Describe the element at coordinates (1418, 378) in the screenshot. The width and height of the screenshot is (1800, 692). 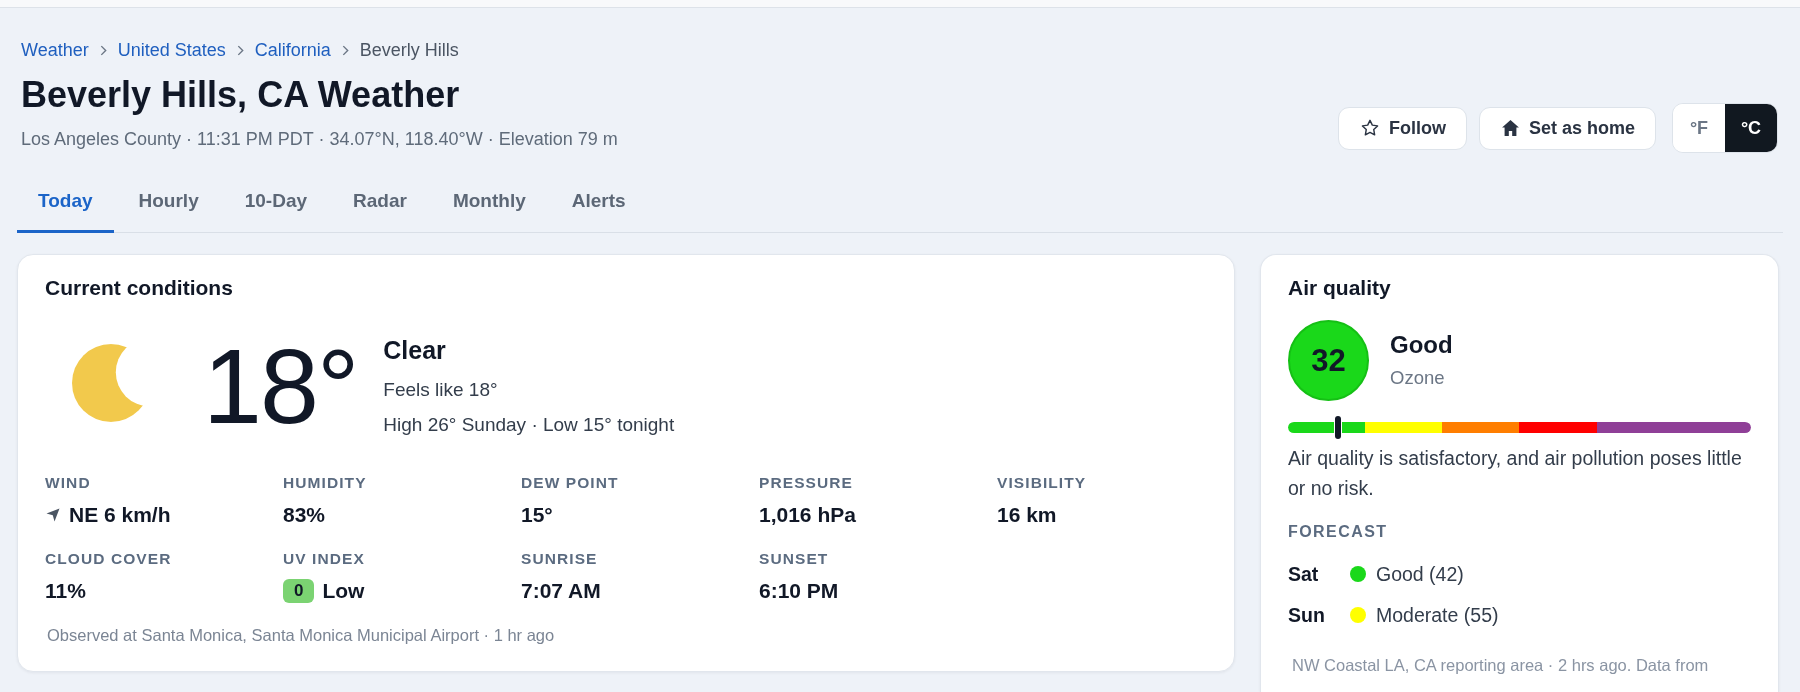
I see `aqi-pollutant: Ozone` at that location.